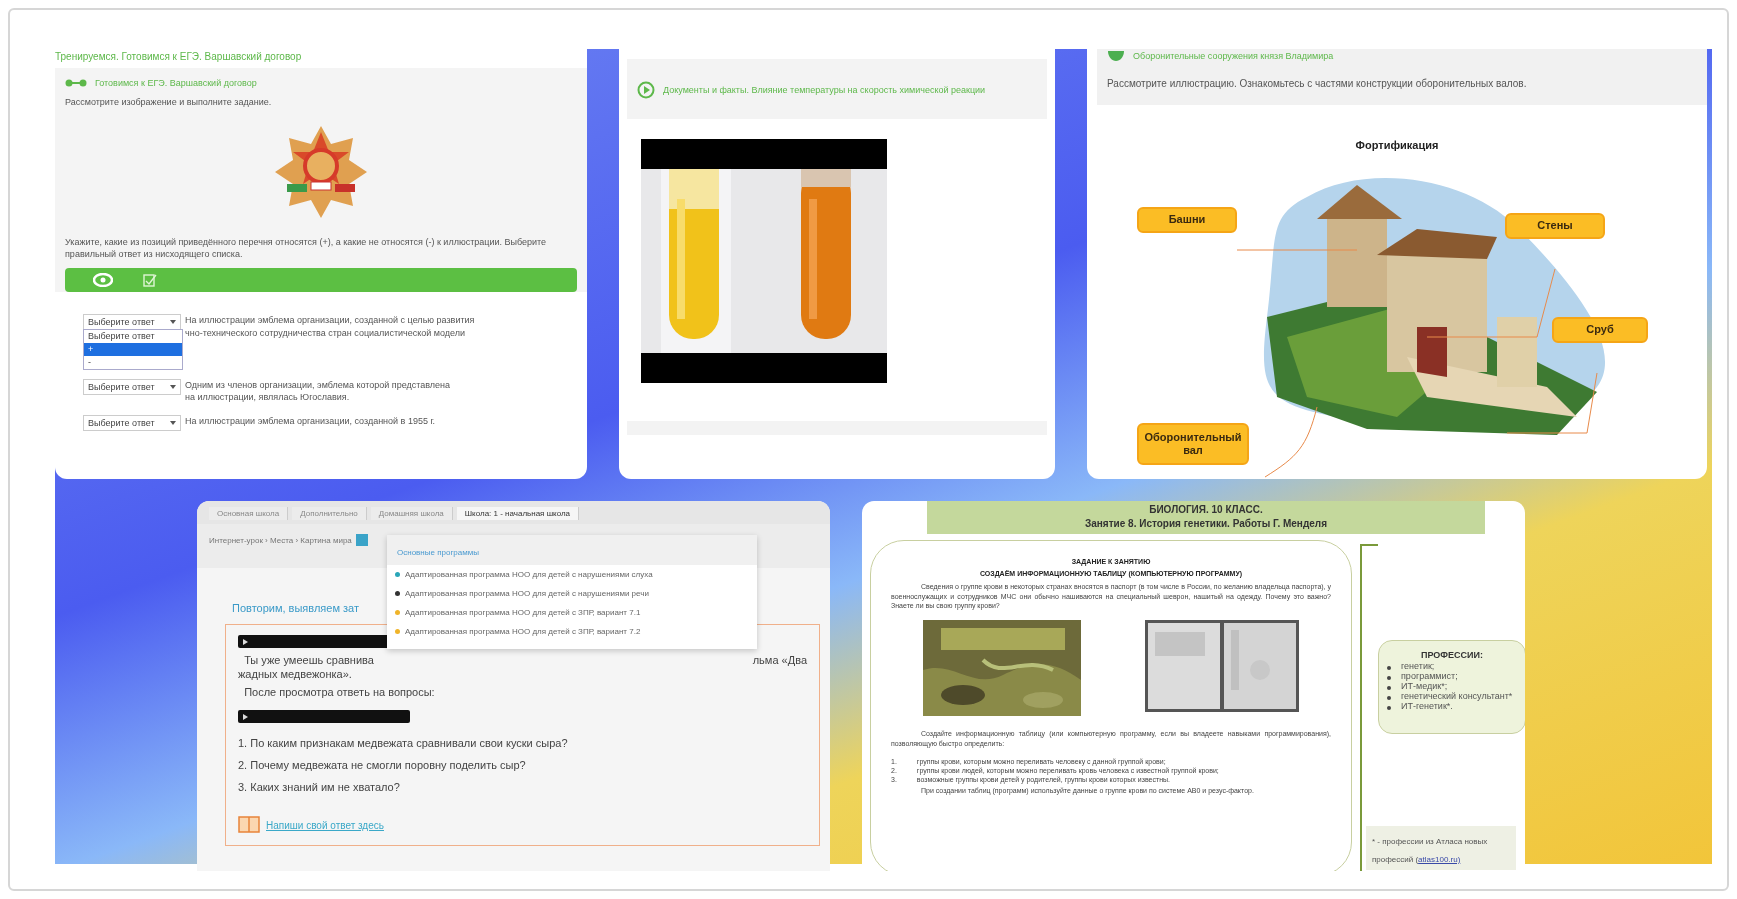  What do you see at coordinates (308, 660) in the screenshot?
I see `intro-text: Ты уже умеешь сравнива` at bounding box center [308, 660].